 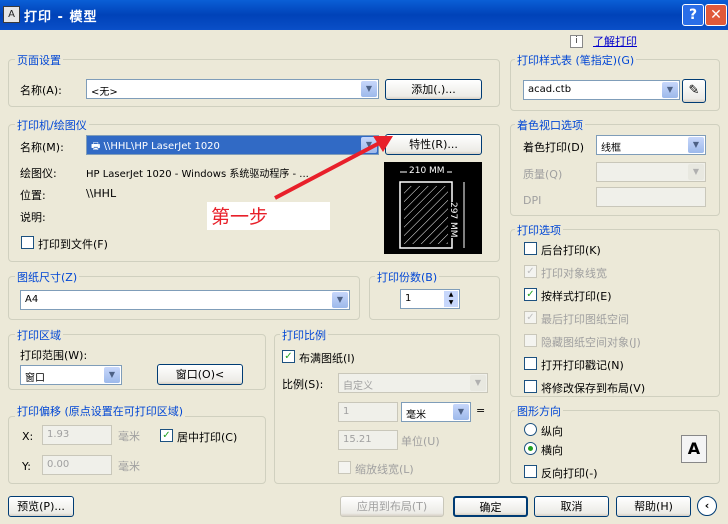 I want to click on plot-option-label: 后台打印(K), so click(x=571, y=250).